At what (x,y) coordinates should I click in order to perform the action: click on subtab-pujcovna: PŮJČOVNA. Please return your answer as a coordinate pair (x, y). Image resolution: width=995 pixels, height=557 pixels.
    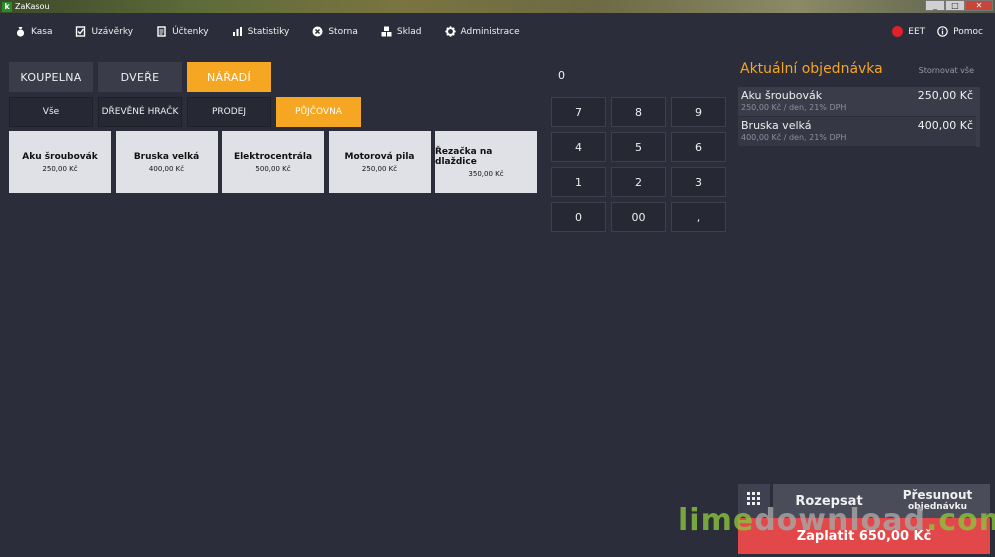
    Looking at the image, I should click on (318, 112).